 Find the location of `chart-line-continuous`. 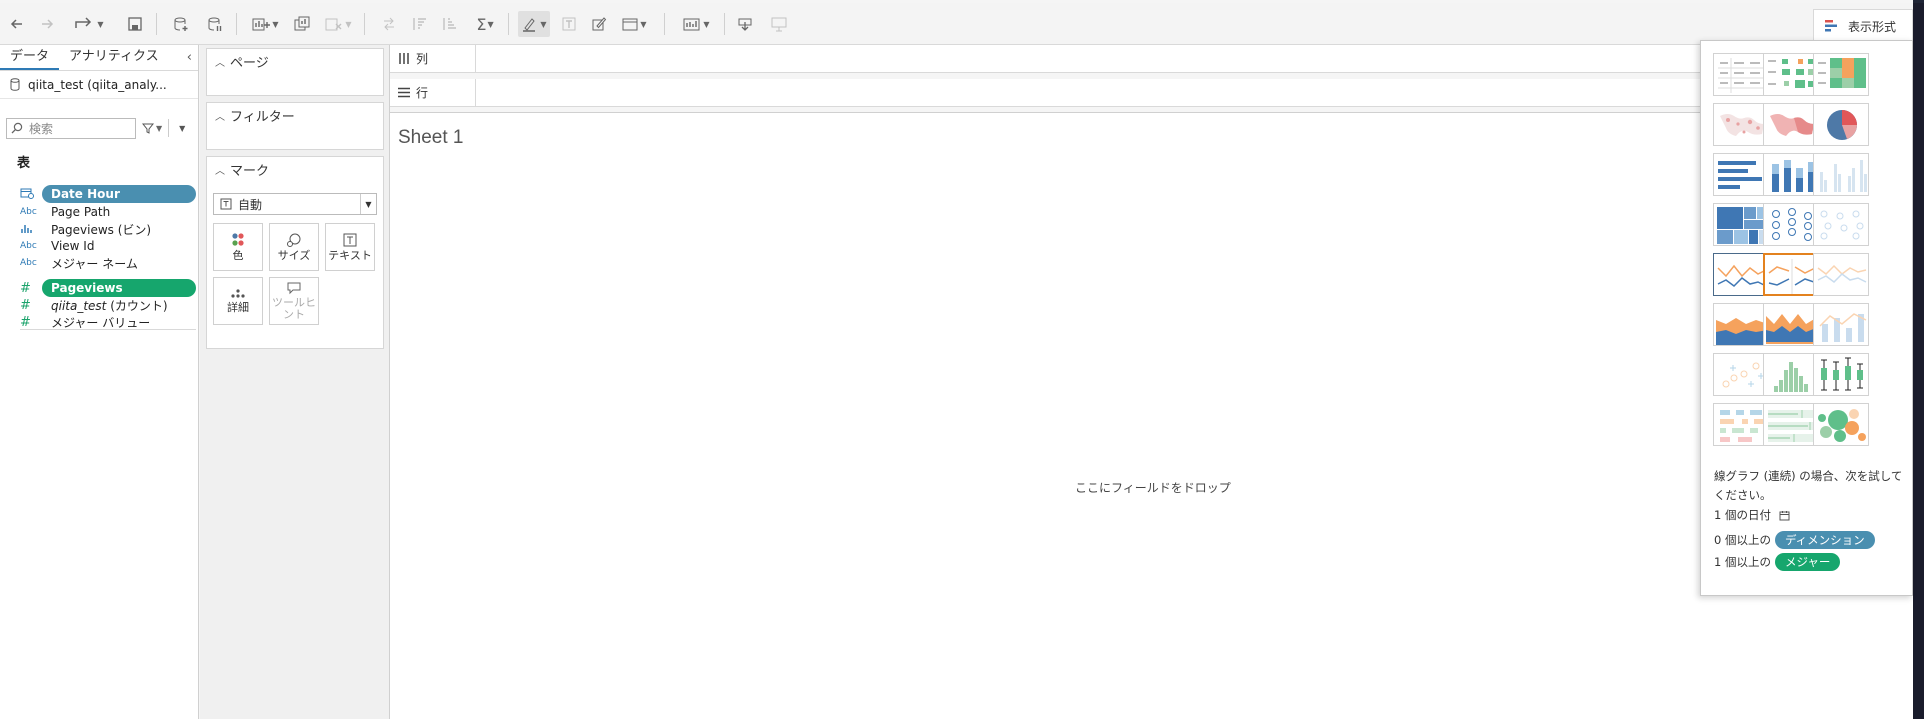

chart-line-continuous is located at coordinates (1741, 274).